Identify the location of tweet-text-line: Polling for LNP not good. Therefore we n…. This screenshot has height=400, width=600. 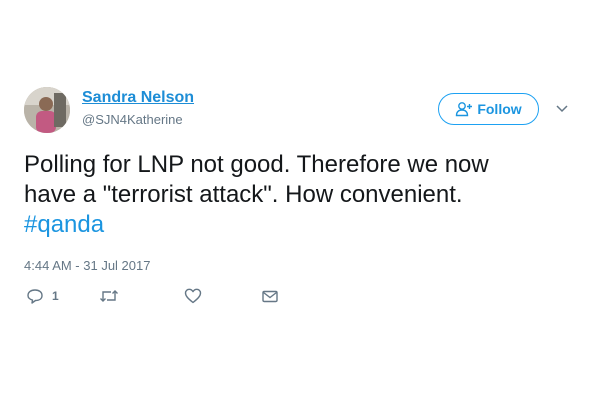
(256, 164).